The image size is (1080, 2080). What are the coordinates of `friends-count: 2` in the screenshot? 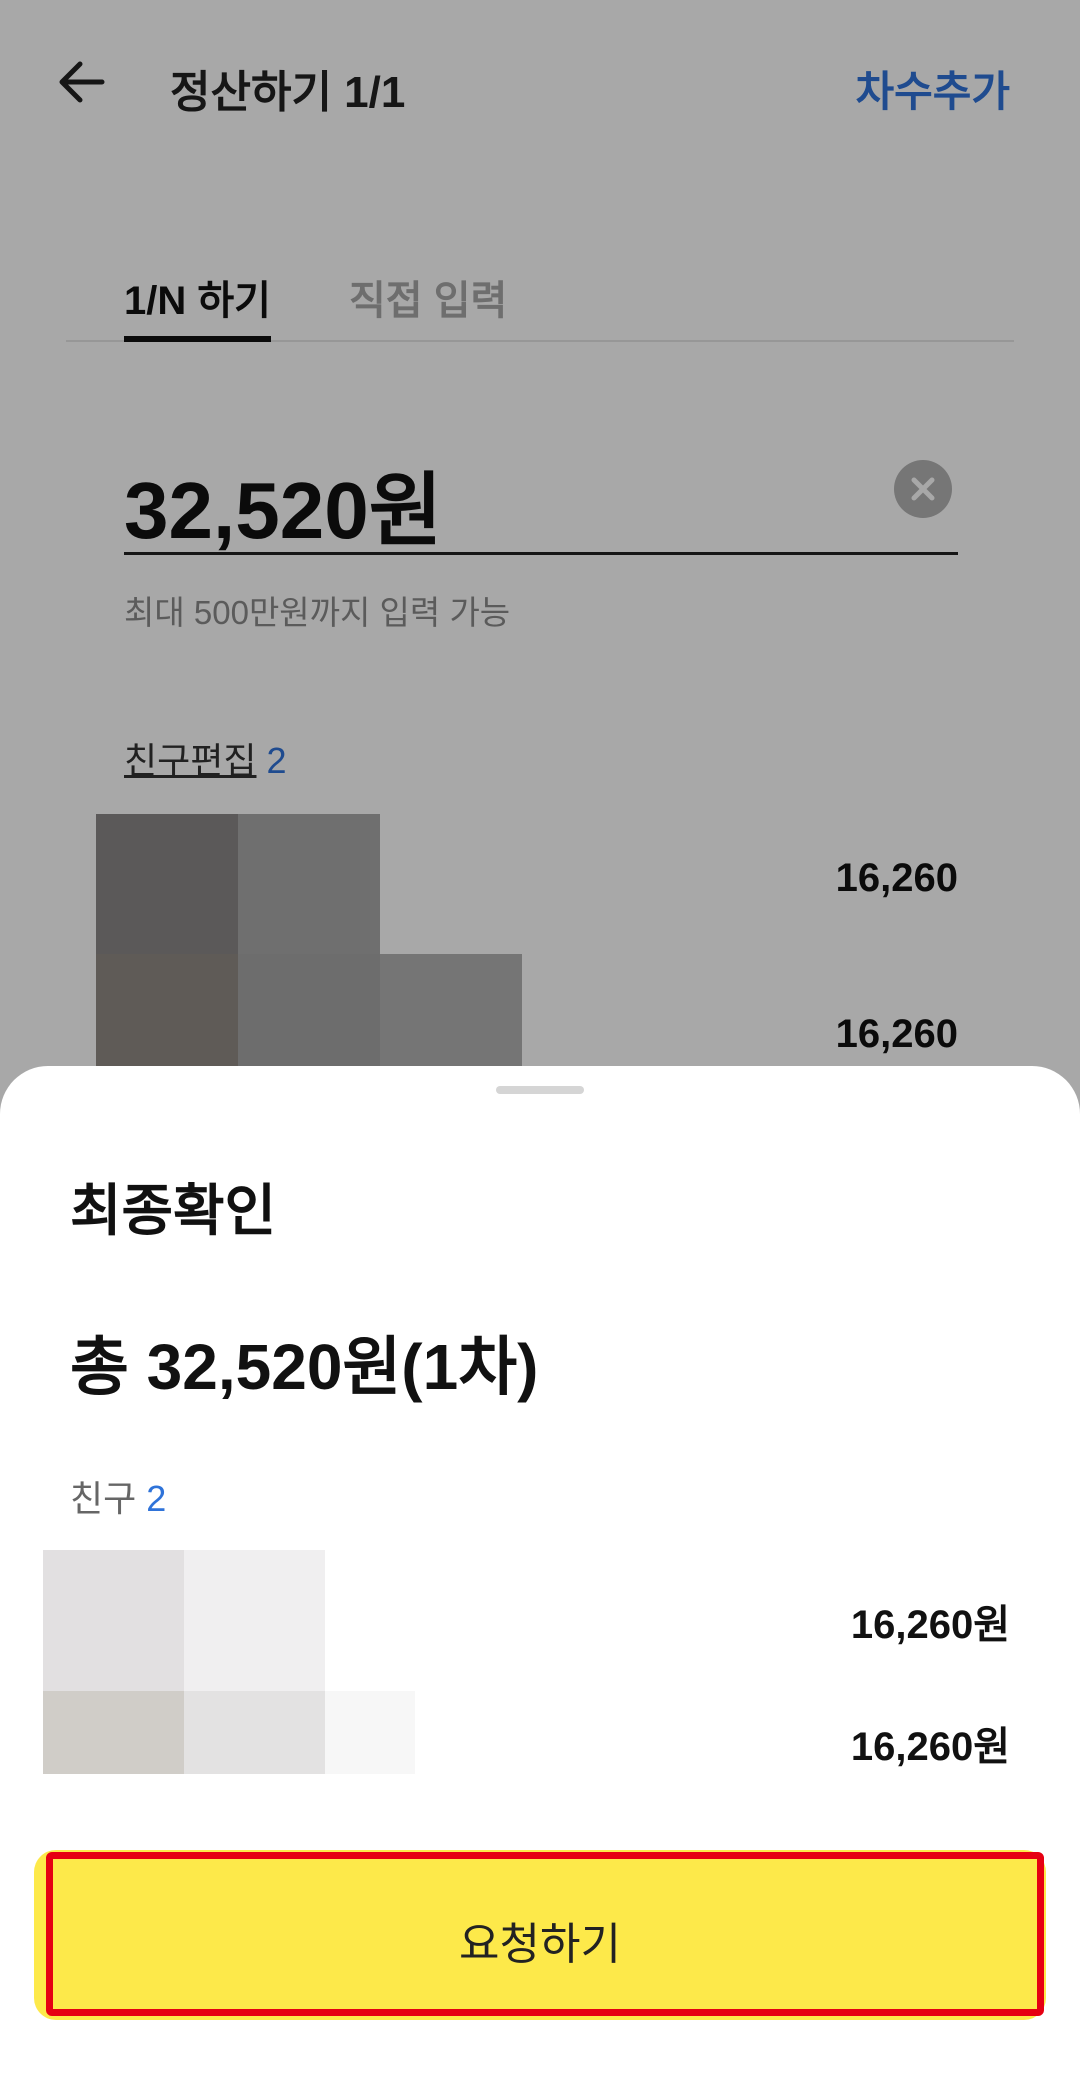 It's located at (156, 1498).